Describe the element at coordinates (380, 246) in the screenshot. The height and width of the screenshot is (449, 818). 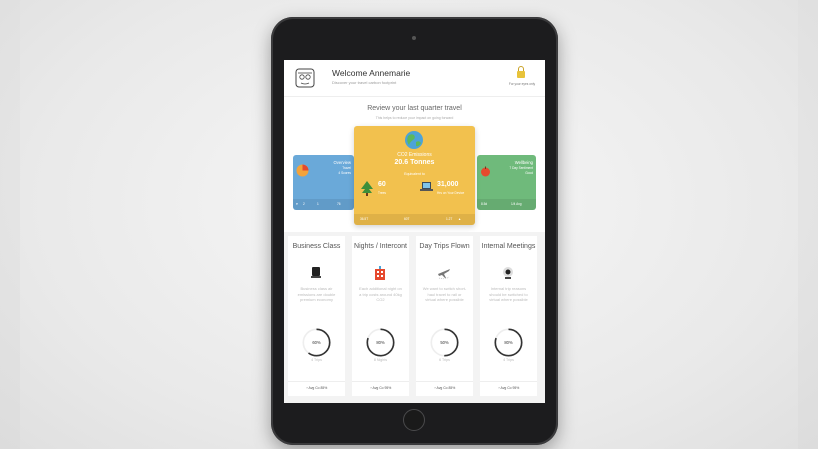
I see `metric-title: Nights / Intercont` at that location.